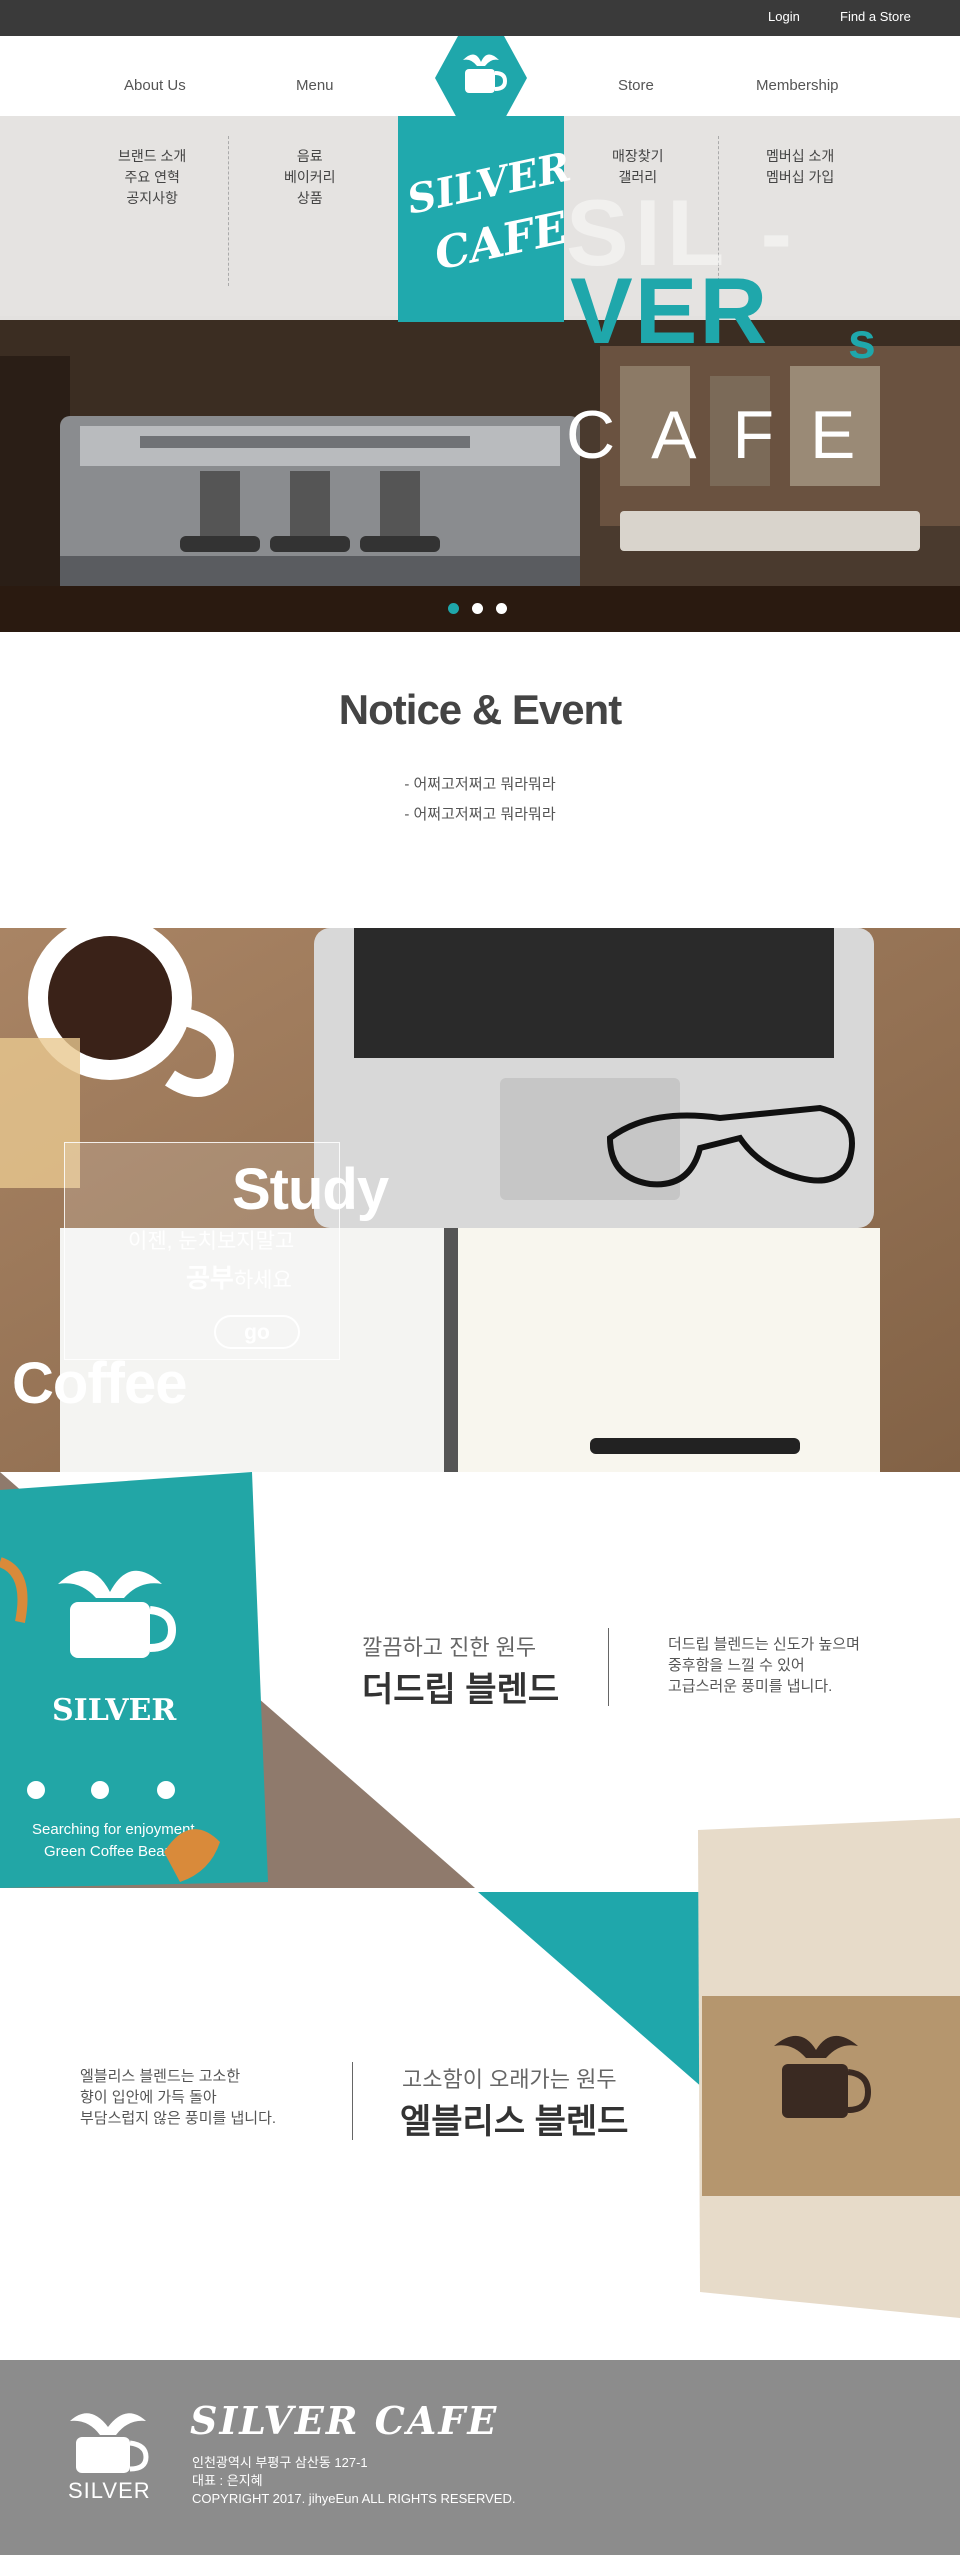  What do you see at coordinates (315, 85) in the screenshot?
I see `nav-item-menu: Menu` at bounding box center [315, 85].